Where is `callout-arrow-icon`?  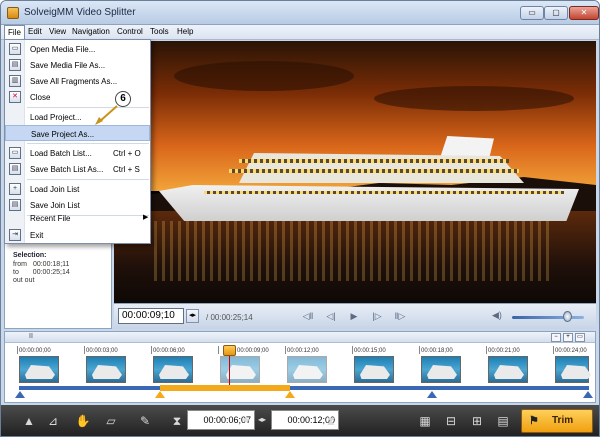
callout-arrow-icon is located at coordinates (106, 115).